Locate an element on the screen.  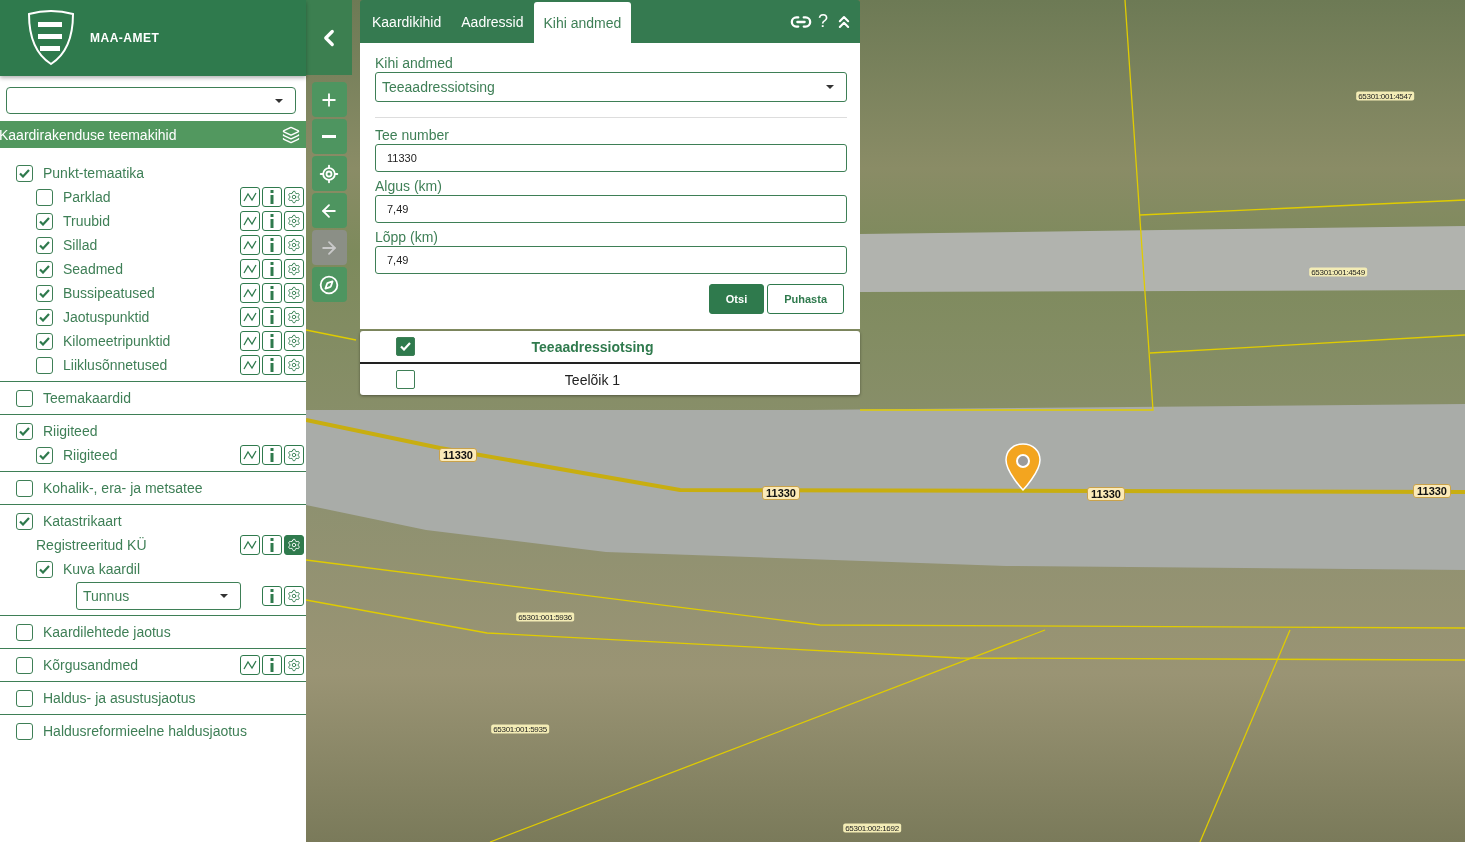
collapse-sidebar-button is located at coordinates (329, 37).